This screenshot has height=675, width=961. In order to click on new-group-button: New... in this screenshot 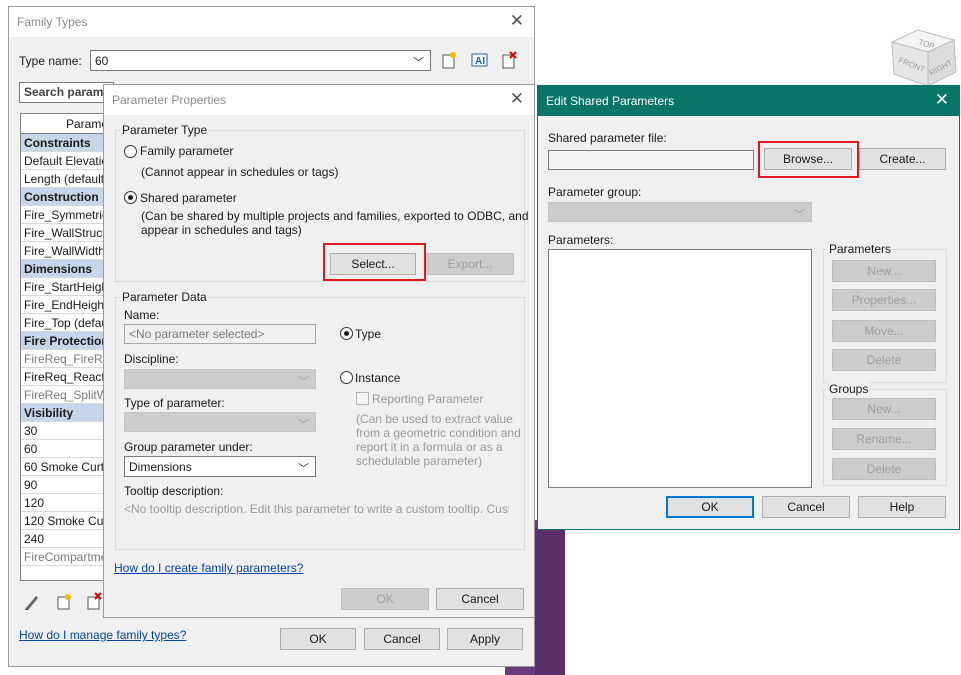, I will do `click(884, 409)`.